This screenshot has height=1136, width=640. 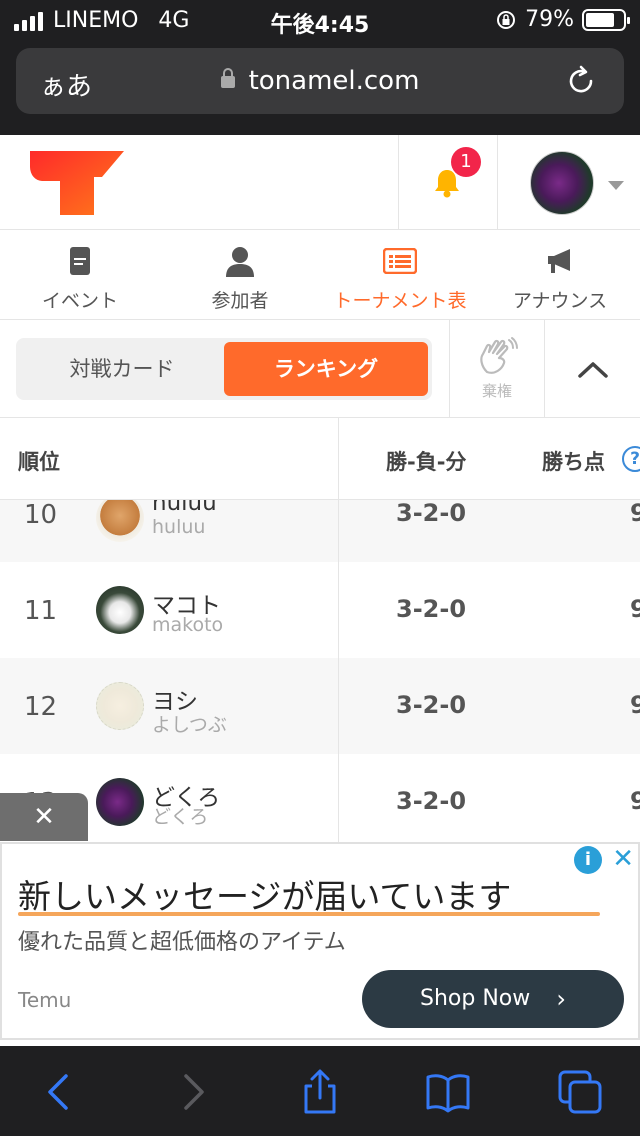 I want to click on lock-icon, so click(x=227, y=78).